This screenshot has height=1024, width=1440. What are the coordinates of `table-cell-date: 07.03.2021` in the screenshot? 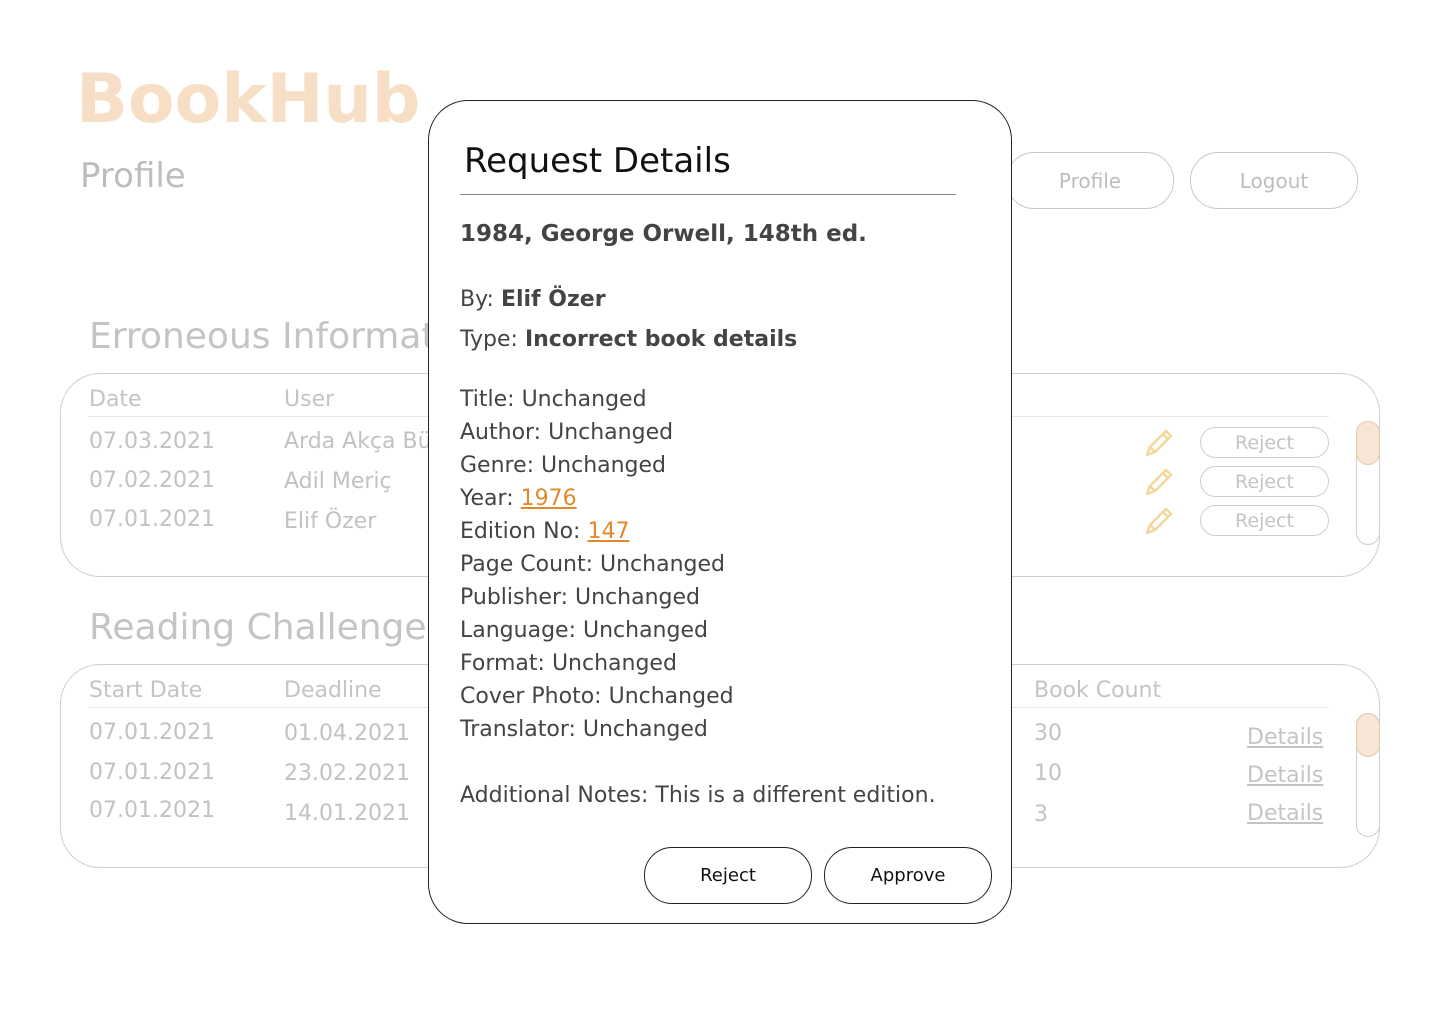 It's located at (152, 441).